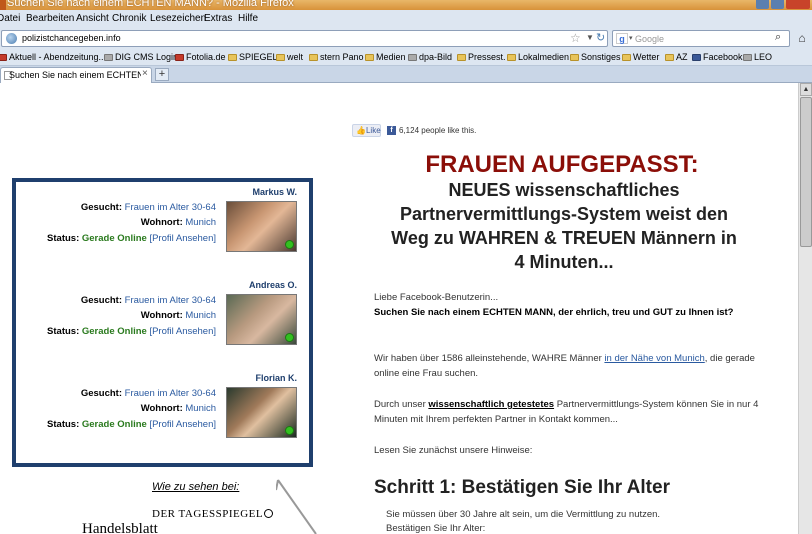 This screenshot has height=534, width=812. Describe the element at coordinates (654, 358) in the screenshot. I see `location-link: in der Nähe von Munich` at that location.